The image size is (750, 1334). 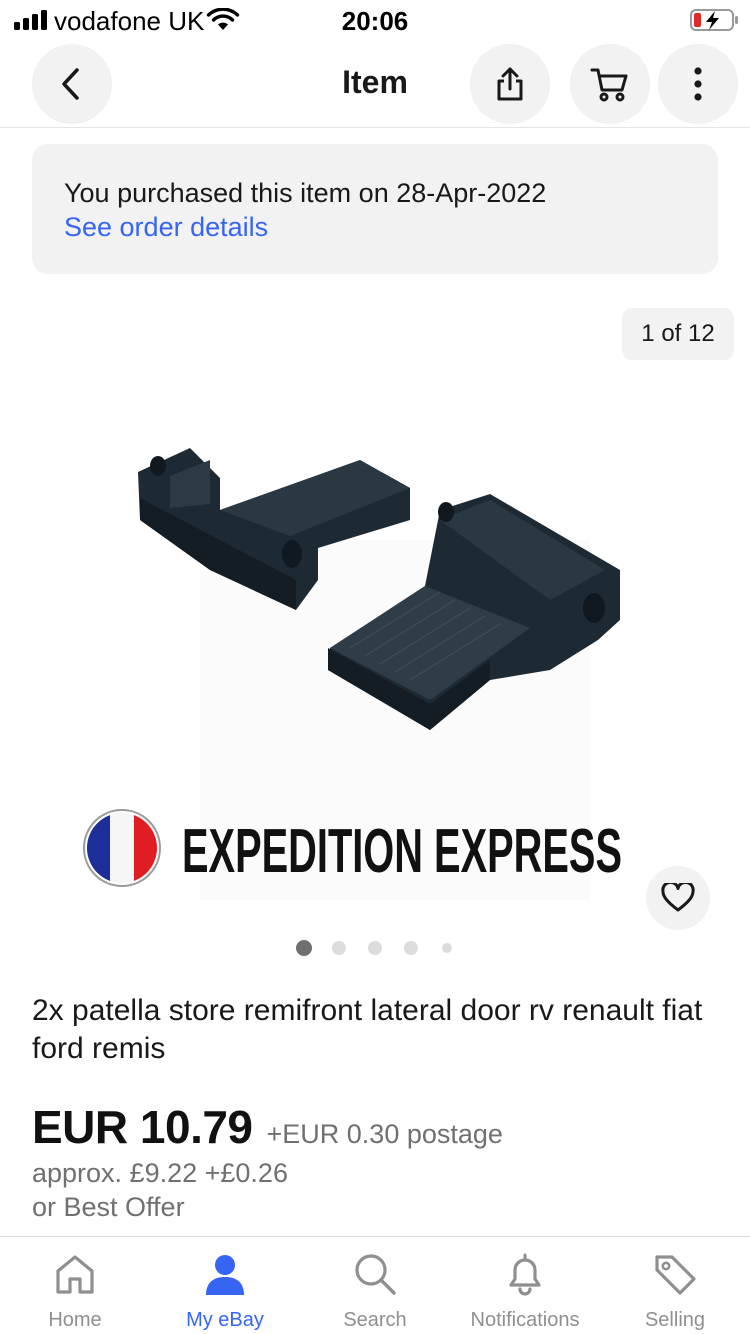 What do you see at coordinates (375, 85) in the screenshot?
I see `nav-bar: Item` at bounding box center [375, 85].